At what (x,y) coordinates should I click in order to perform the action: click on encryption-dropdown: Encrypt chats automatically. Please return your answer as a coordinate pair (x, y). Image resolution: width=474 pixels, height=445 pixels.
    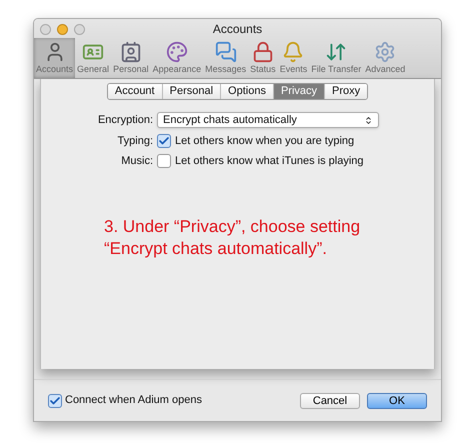
    Looking at the image, I should click on (268, 120).